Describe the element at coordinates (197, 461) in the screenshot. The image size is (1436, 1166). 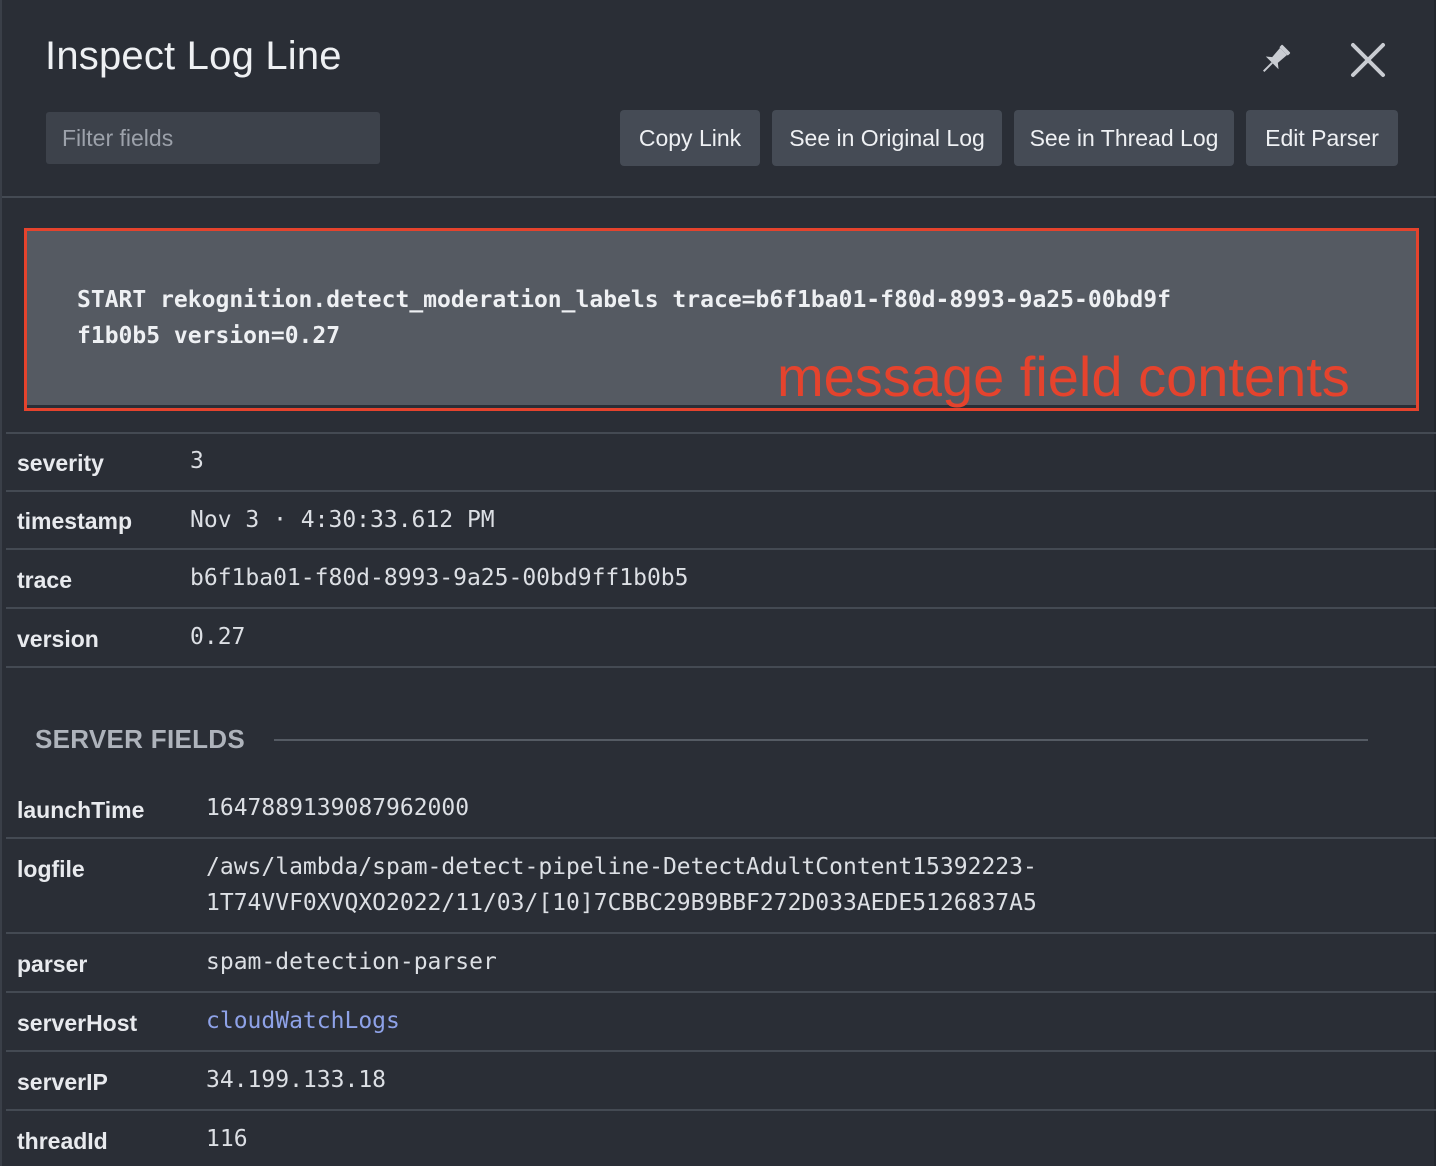
I see `field-value: 3` at that location.